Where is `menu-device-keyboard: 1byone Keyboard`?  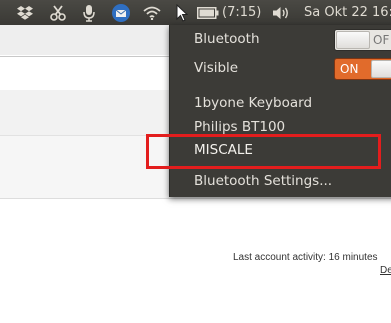 menu-device-keyboard: 1byone Keyboard is located at coordinates (253, 103).